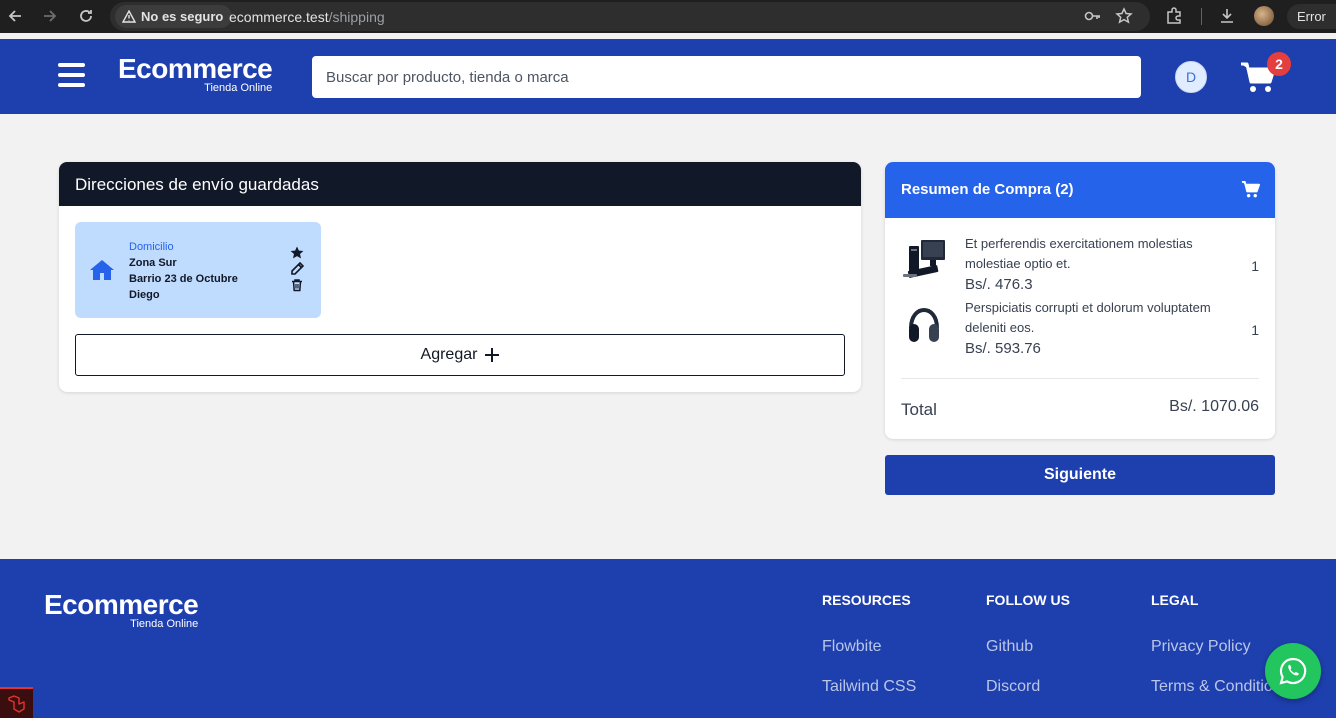 The width and height of the screenshot is (1336, 718). What do you see at coordinates (869, 687) in the screenshot?
I see `footer-link-tailwind: Tailwind CSS` at bounding box center [869, 687].